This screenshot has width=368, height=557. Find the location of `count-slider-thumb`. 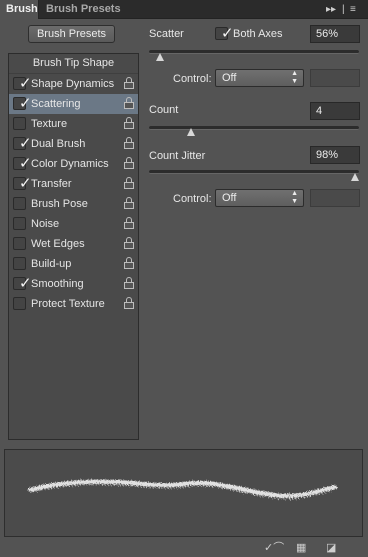

count-slider-thumb is located at coordinates (191, 132).